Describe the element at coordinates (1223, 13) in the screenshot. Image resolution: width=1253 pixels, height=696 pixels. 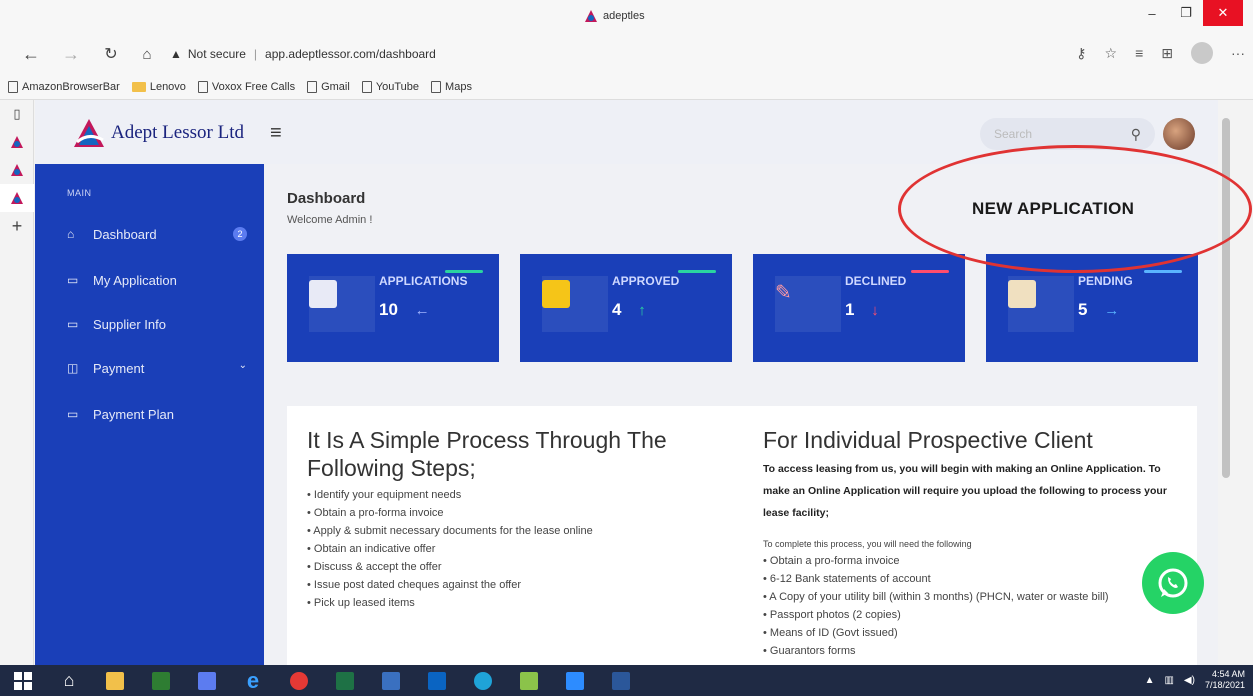
I see `close-button: ✕` at that location.